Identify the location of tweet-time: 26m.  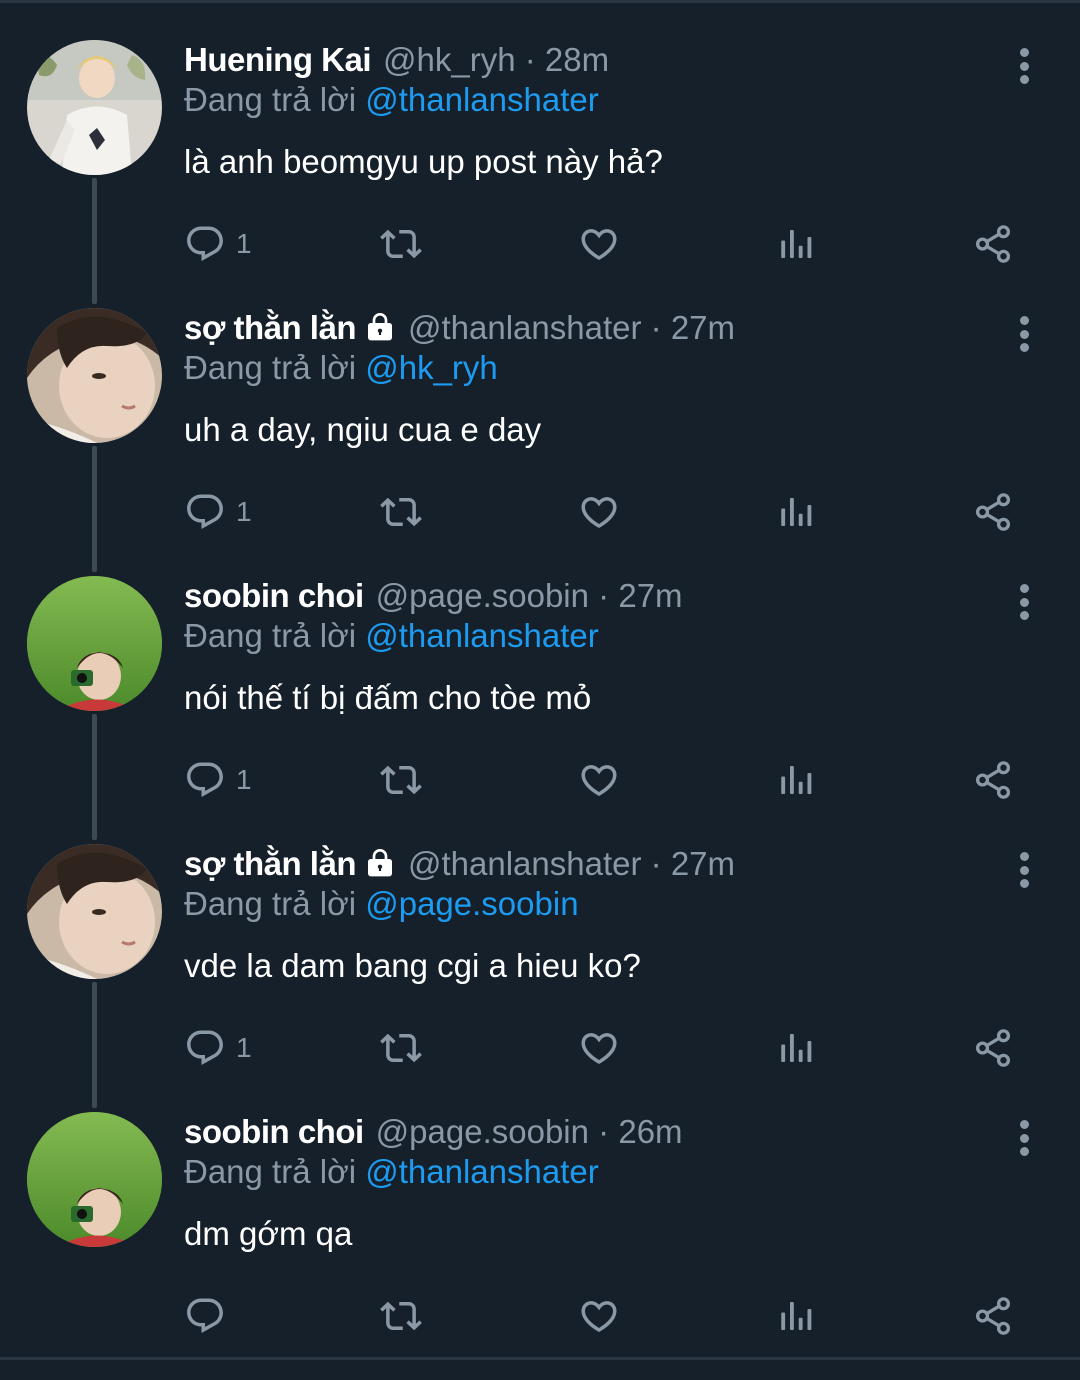
(650, 1131).